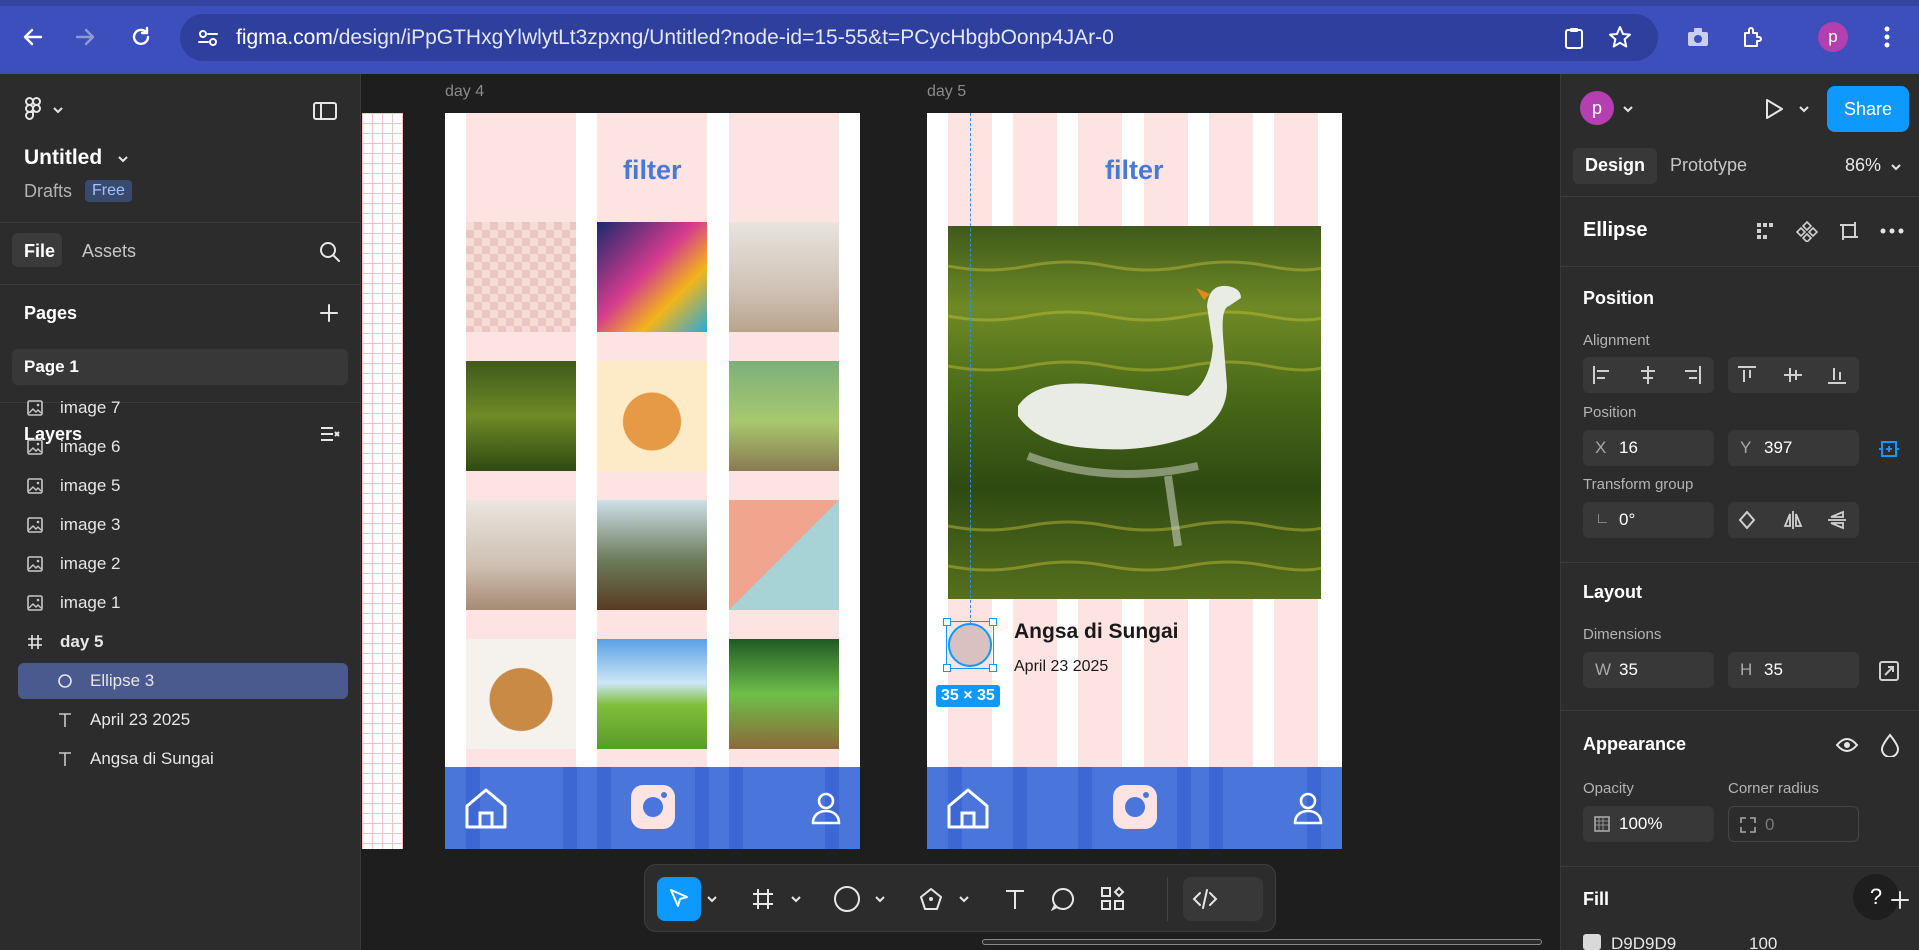 This screenshot has width=1919, height=950. Describe the element at coordinates (1889, 449) in the screenshot. I see `constraints-icon` at that location.